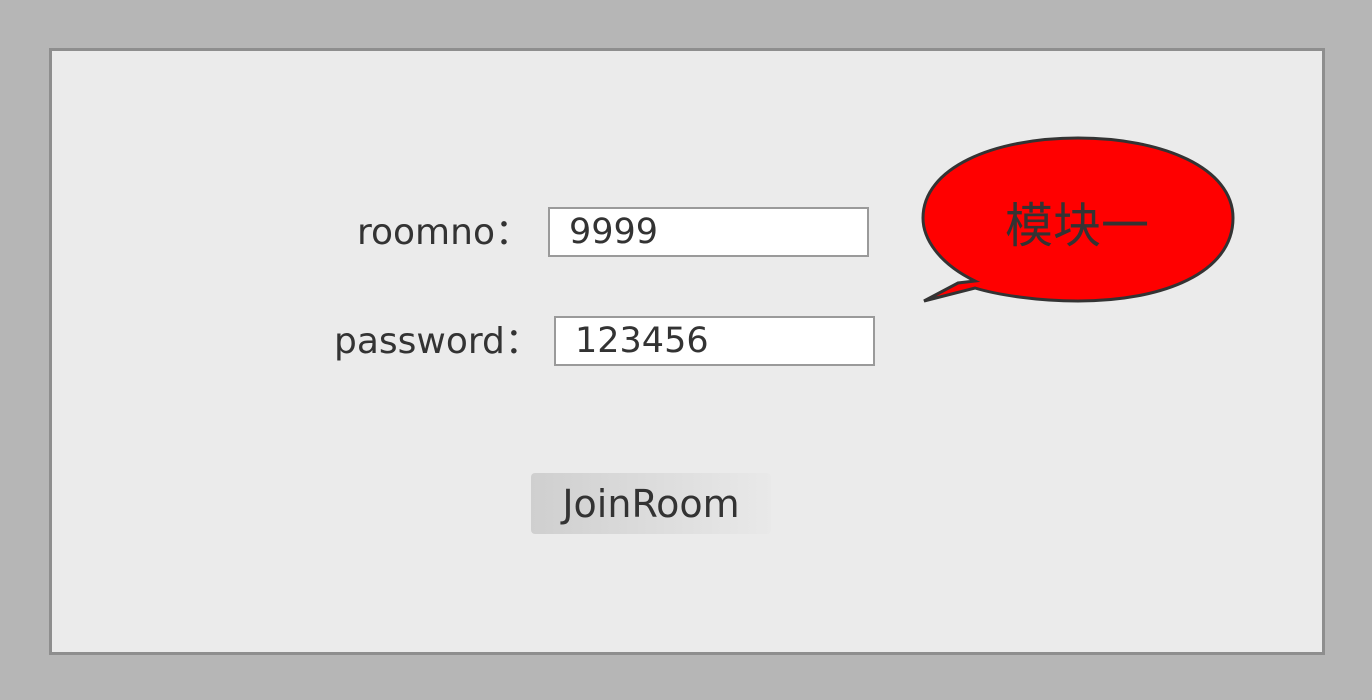  I want to click on roomno-input, so click(708, 232).